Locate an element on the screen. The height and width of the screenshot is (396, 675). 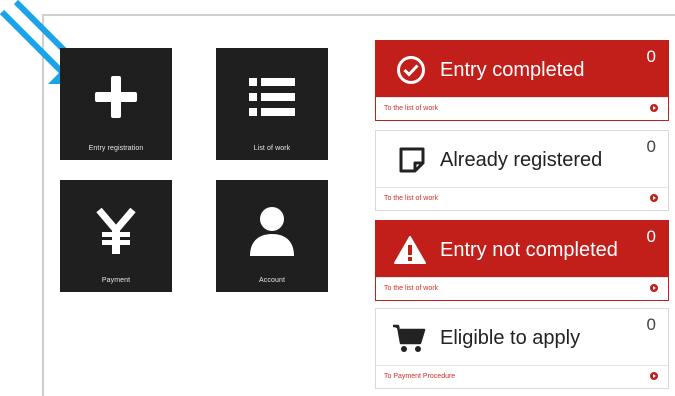
card-title: Entry not completed is located at coordinates (529, 249).